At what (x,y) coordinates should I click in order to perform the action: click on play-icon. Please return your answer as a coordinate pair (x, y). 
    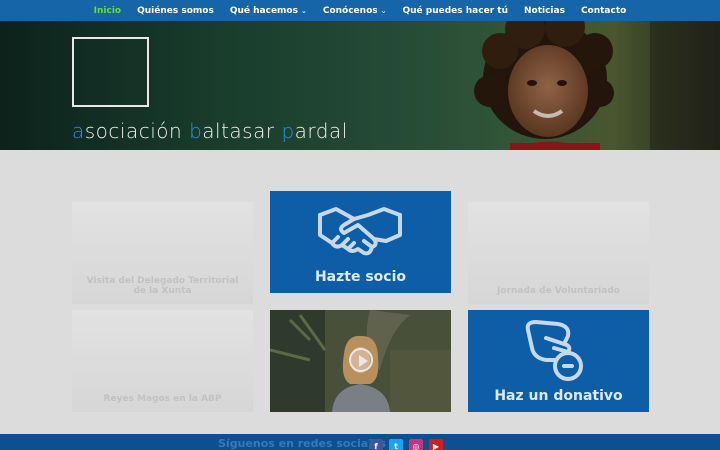
    Looking at the image, I should click on (361, 360).